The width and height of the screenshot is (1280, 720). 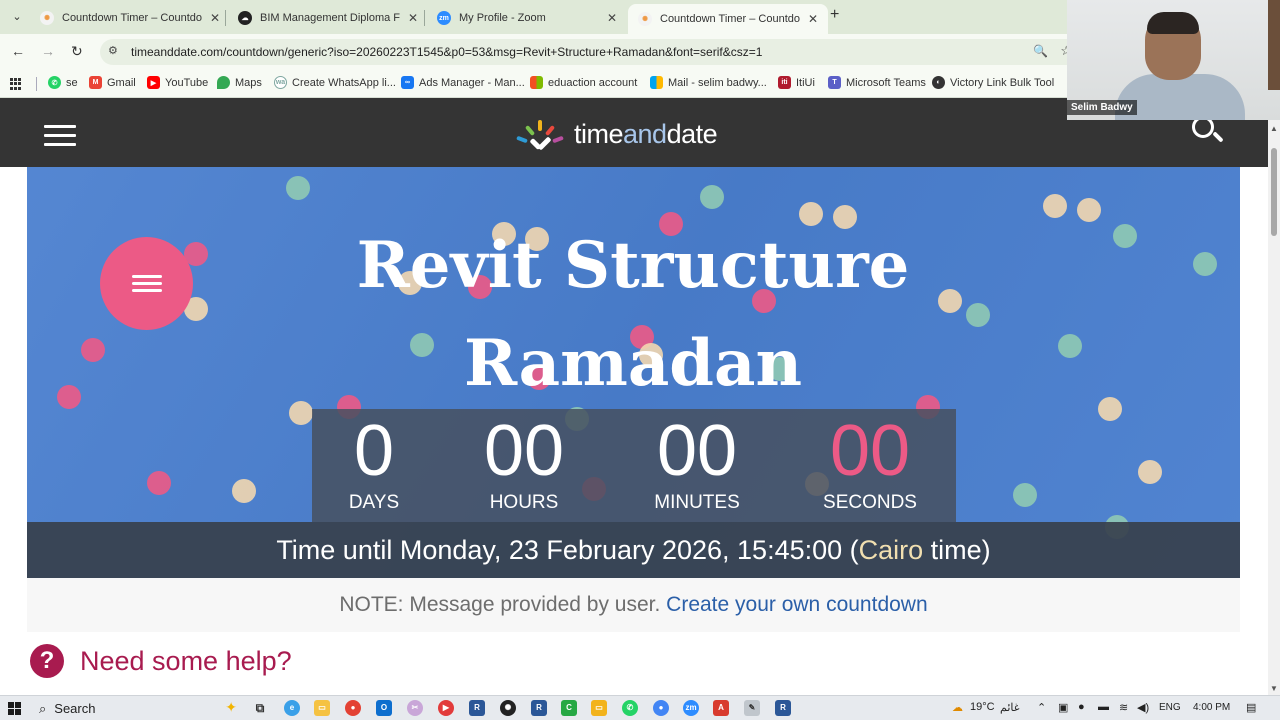 I want to click on taskbar-search: ⌕ Search ✦, so click(x=136, y=708).